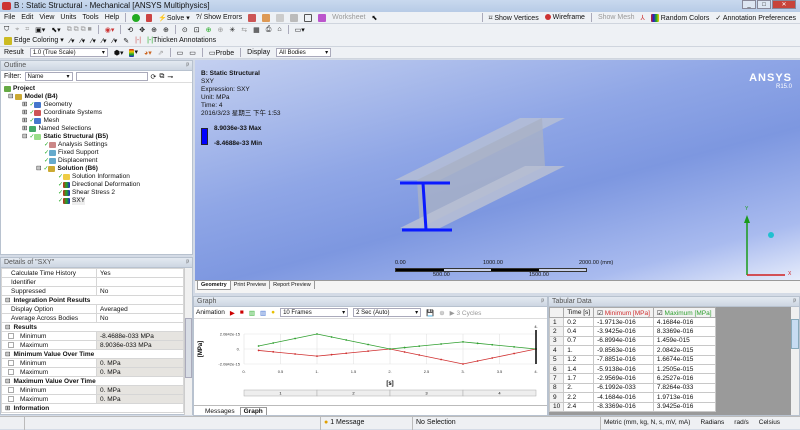 The height and width of the screenshot is (430, 800). What do you see at coordinates (252, 17) in the screenshot?
I see `new-analysis-icon` at bounding box center [252, 17].